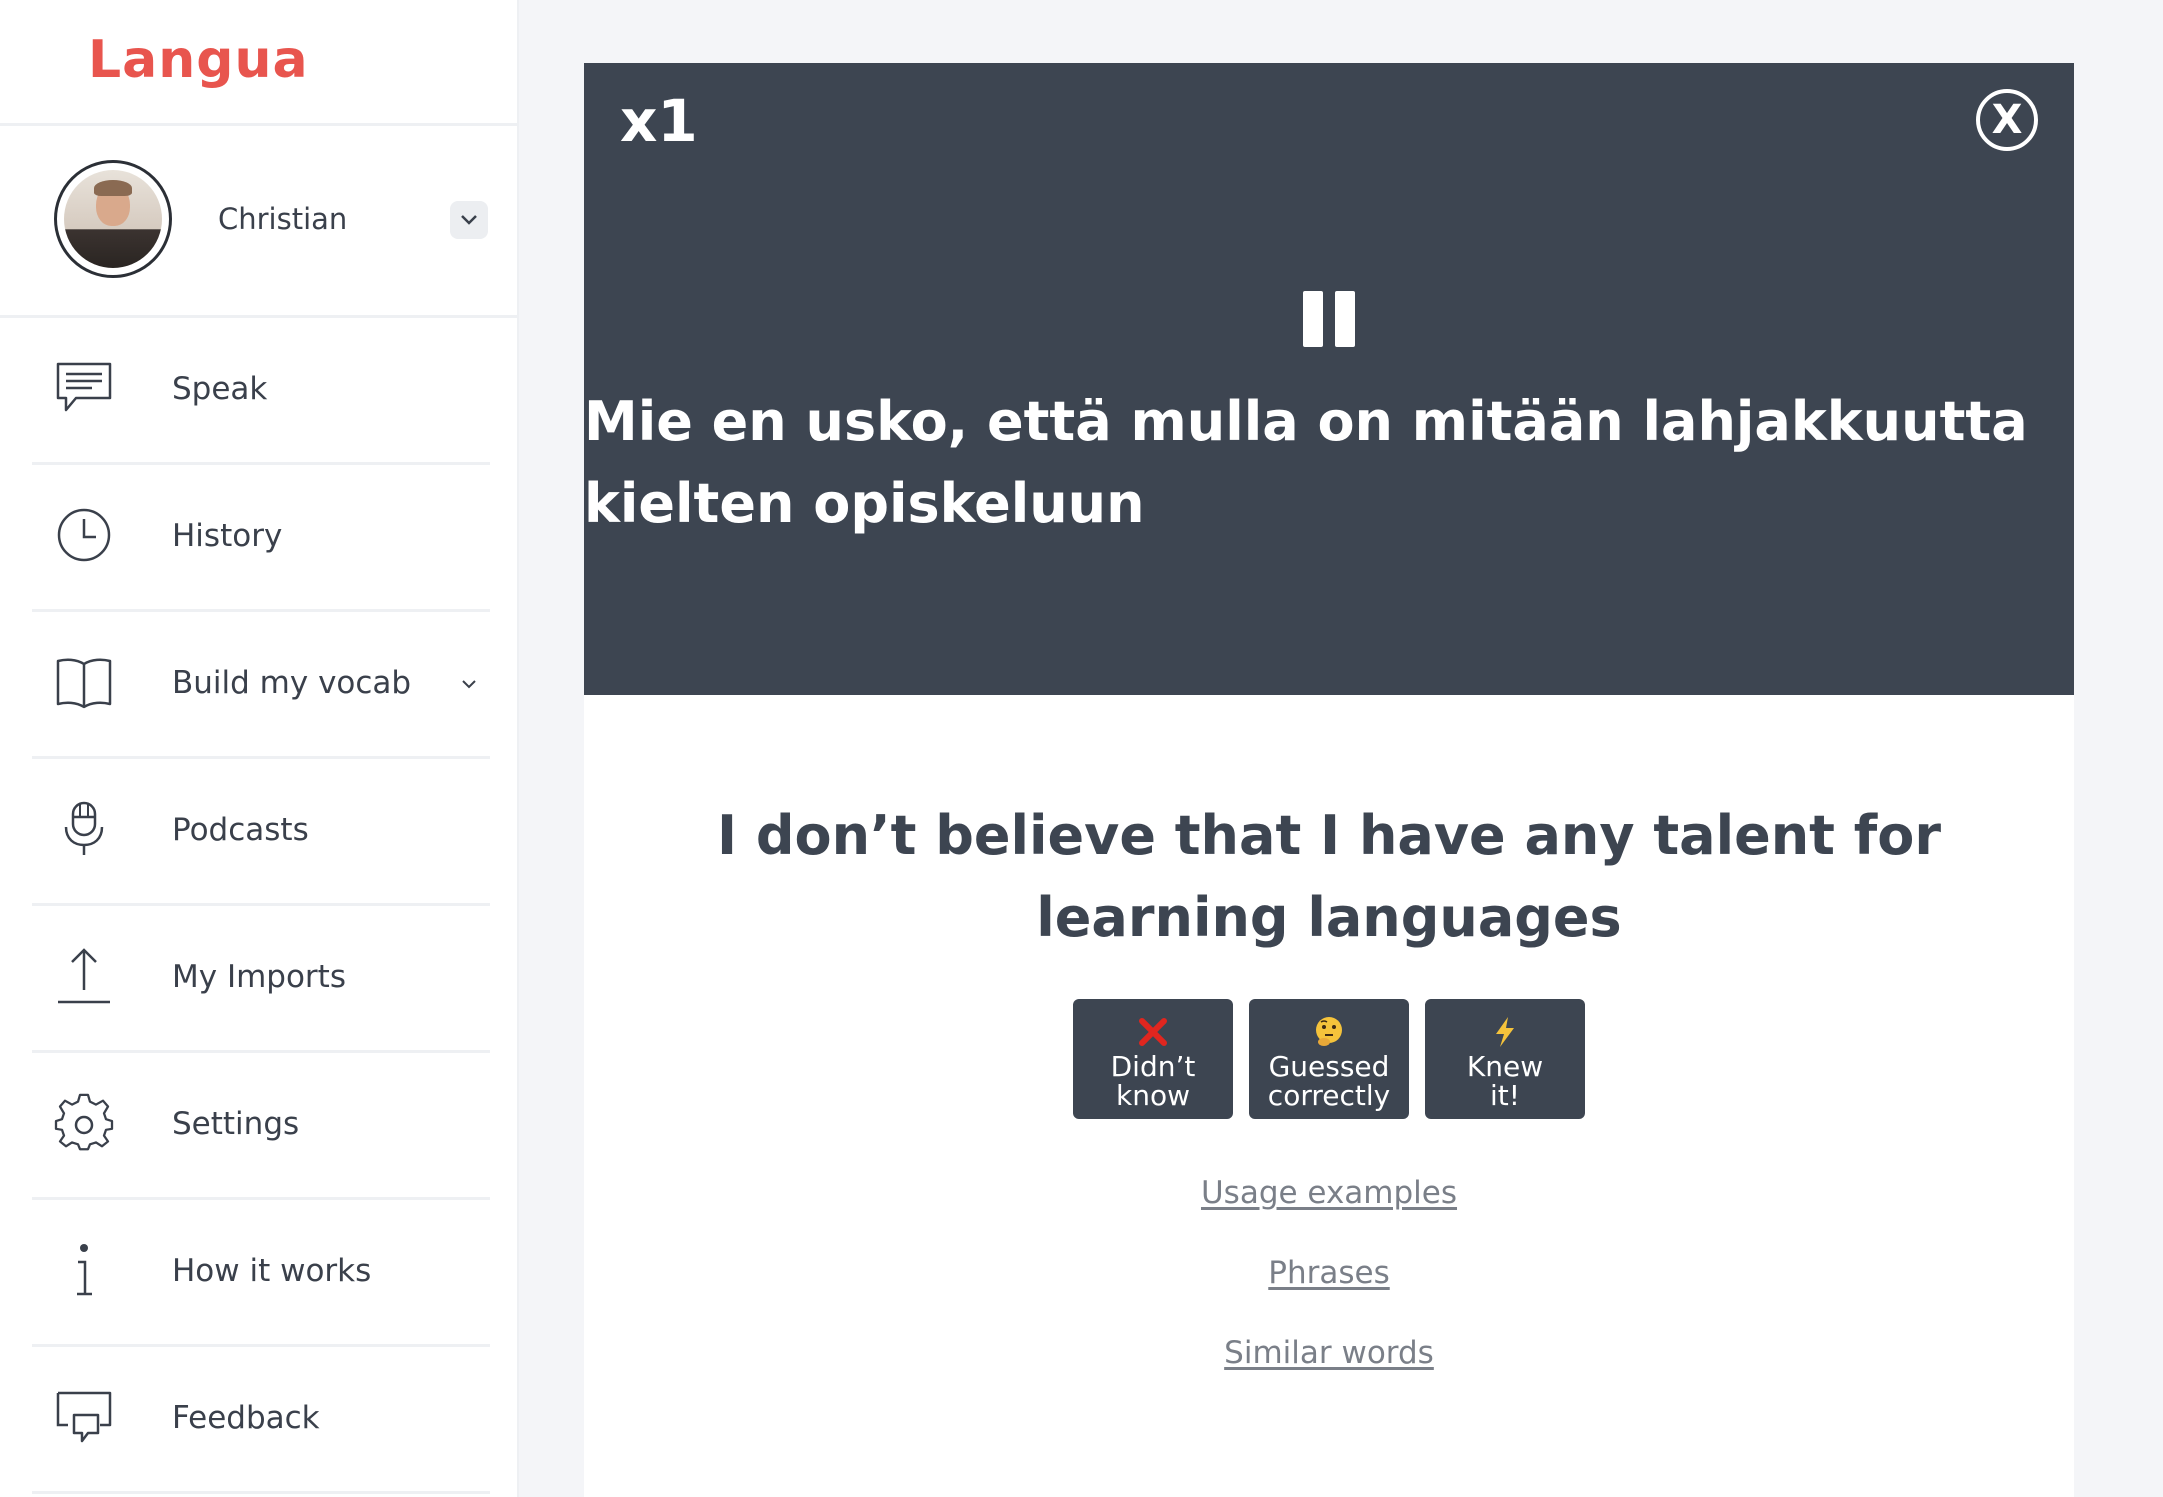  Describe the element at coordinates (292, 683) in the screenshot. I see `sidebar-item-label: Build my vocab` at that location.